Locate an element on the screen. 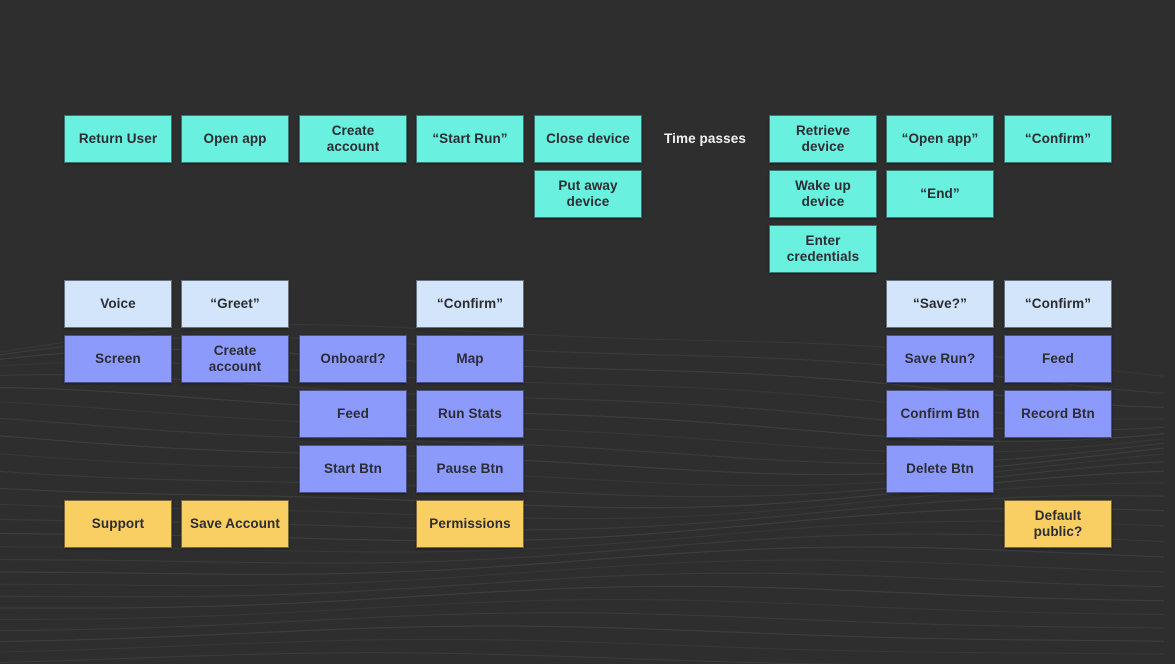 This screenshot has width=1175, height=664. story-card-save: “Save?” is located at coordinates (940, 304).